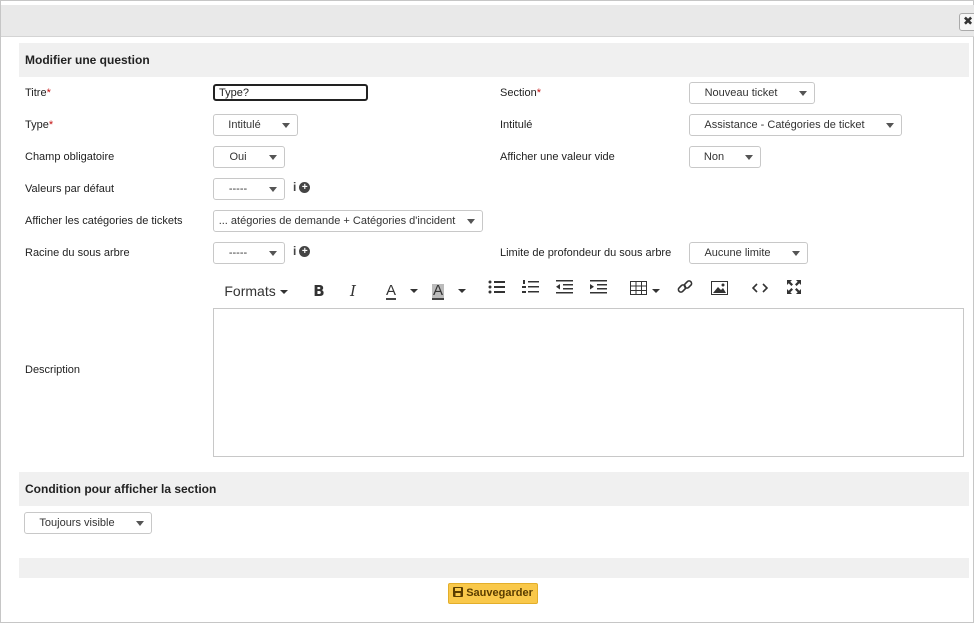 Image resolution: width=974 pixels, height=623 pixels. I want to click on titre-label: Titre*, so click(38, 93).